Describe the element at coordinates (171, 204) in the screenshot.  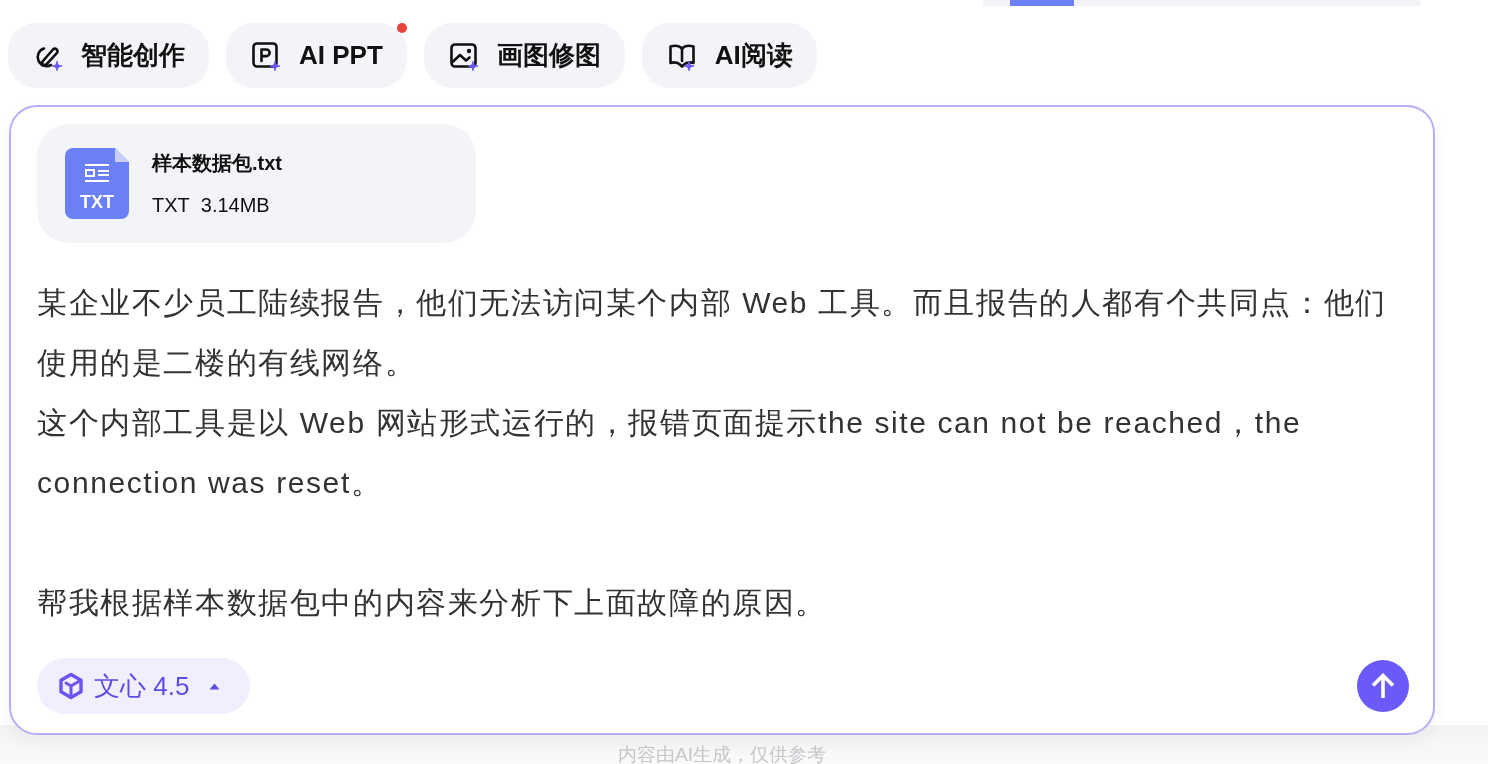
I see `file-type: TXT` at that location.